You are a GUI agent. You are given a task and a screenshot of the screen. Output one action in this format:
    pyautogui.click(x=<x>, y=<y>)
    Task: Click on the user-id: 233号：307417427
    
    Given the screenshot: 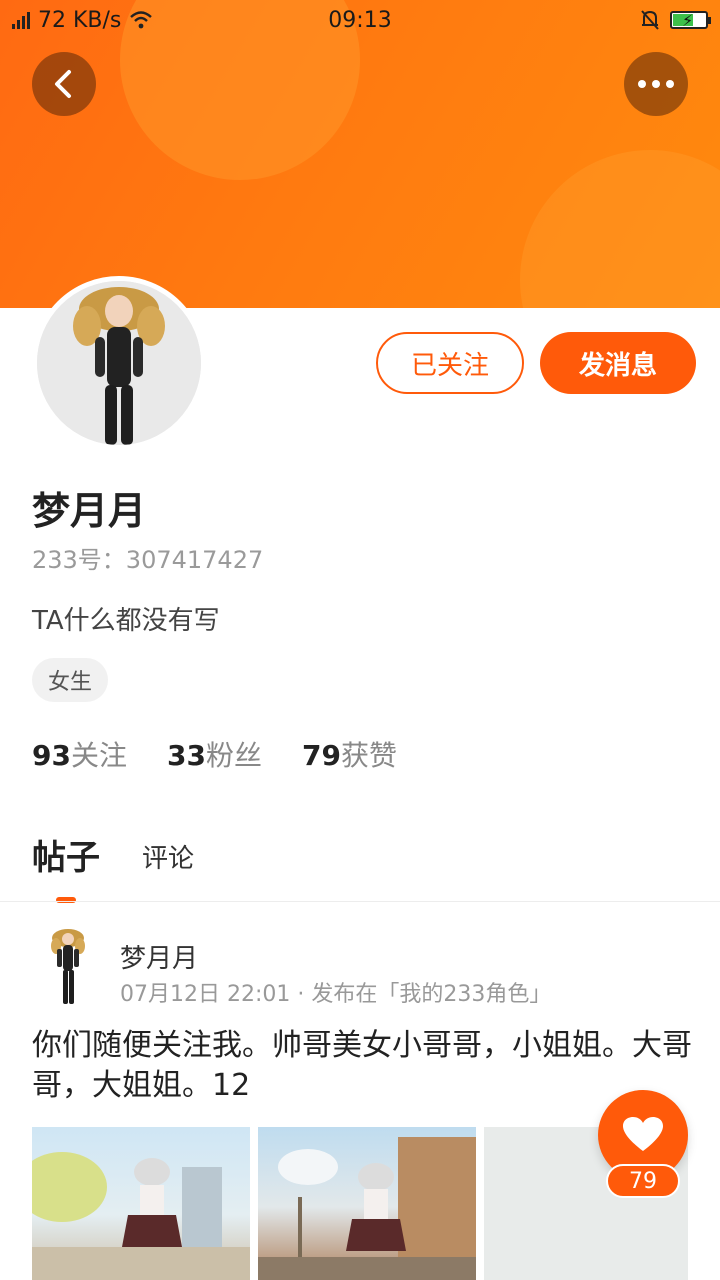 What is the action you would take?
    pyautogui.click(x=148, y=560)
    